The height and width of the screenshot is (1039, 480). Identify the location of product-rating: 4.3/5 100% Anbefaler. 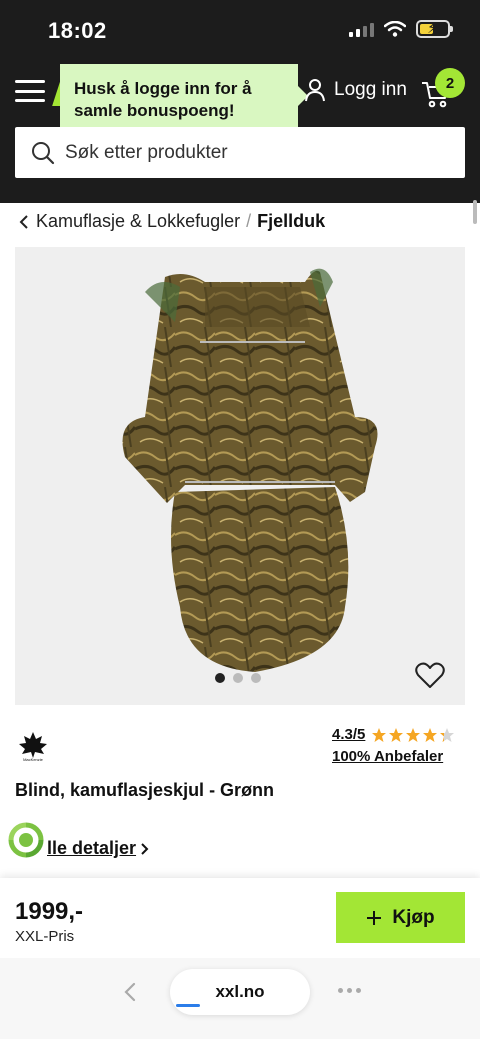
(393, 745).